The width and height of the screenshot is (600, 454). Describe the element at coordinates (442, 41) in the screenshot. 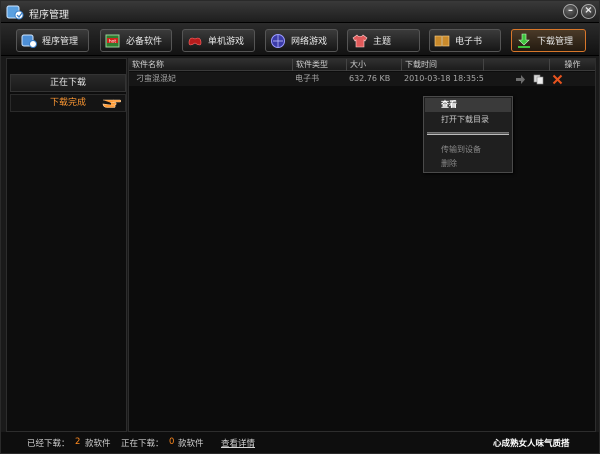

I see `ebook-icon` at that location.